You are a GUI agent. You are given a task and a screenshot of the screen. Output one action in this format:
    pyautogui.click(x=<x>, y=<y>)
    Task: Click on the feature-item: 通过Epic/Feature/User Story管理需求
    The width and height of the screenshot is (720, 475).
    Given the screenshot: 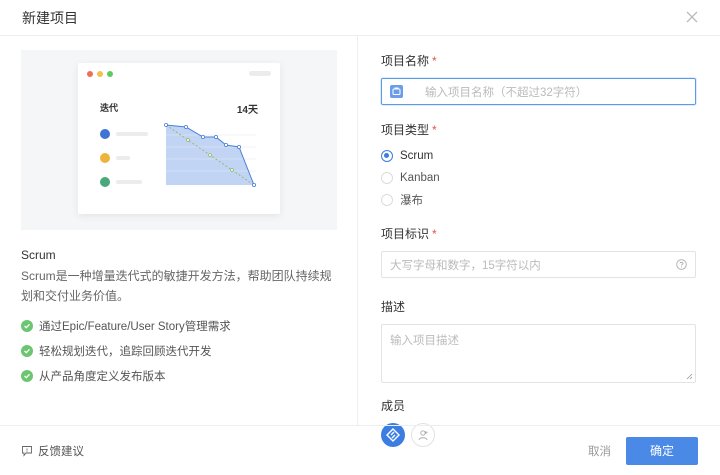 What is the action you would take?
    pyautogui.click(x=178, y=326)
    